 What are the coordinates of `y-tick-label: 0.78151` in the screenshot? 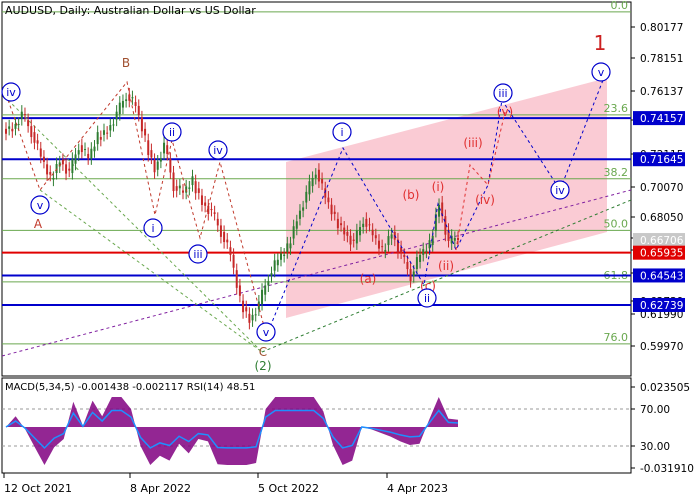 It's located at (661, 59).